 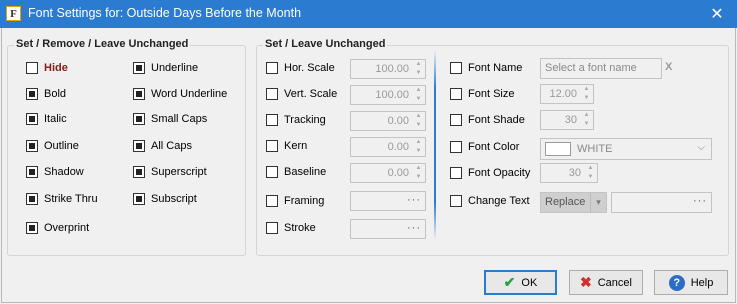 I want to click on checkbox-vert-scale: Vert. Scale, so click(x=301, y=94).